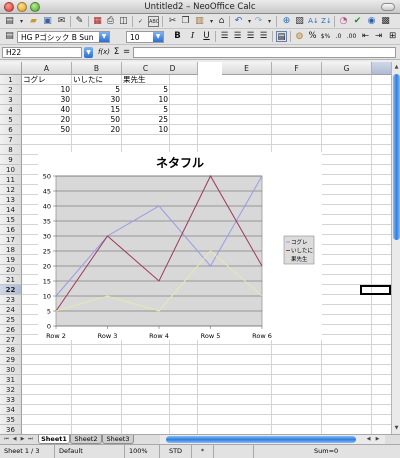 Image resolution: width=400 pixels, height=458 pixels. What do you see at coordinates (79, 21) in the screenshot?
I see `edit-file-icon: ✎` at bounding box center [79, 21].